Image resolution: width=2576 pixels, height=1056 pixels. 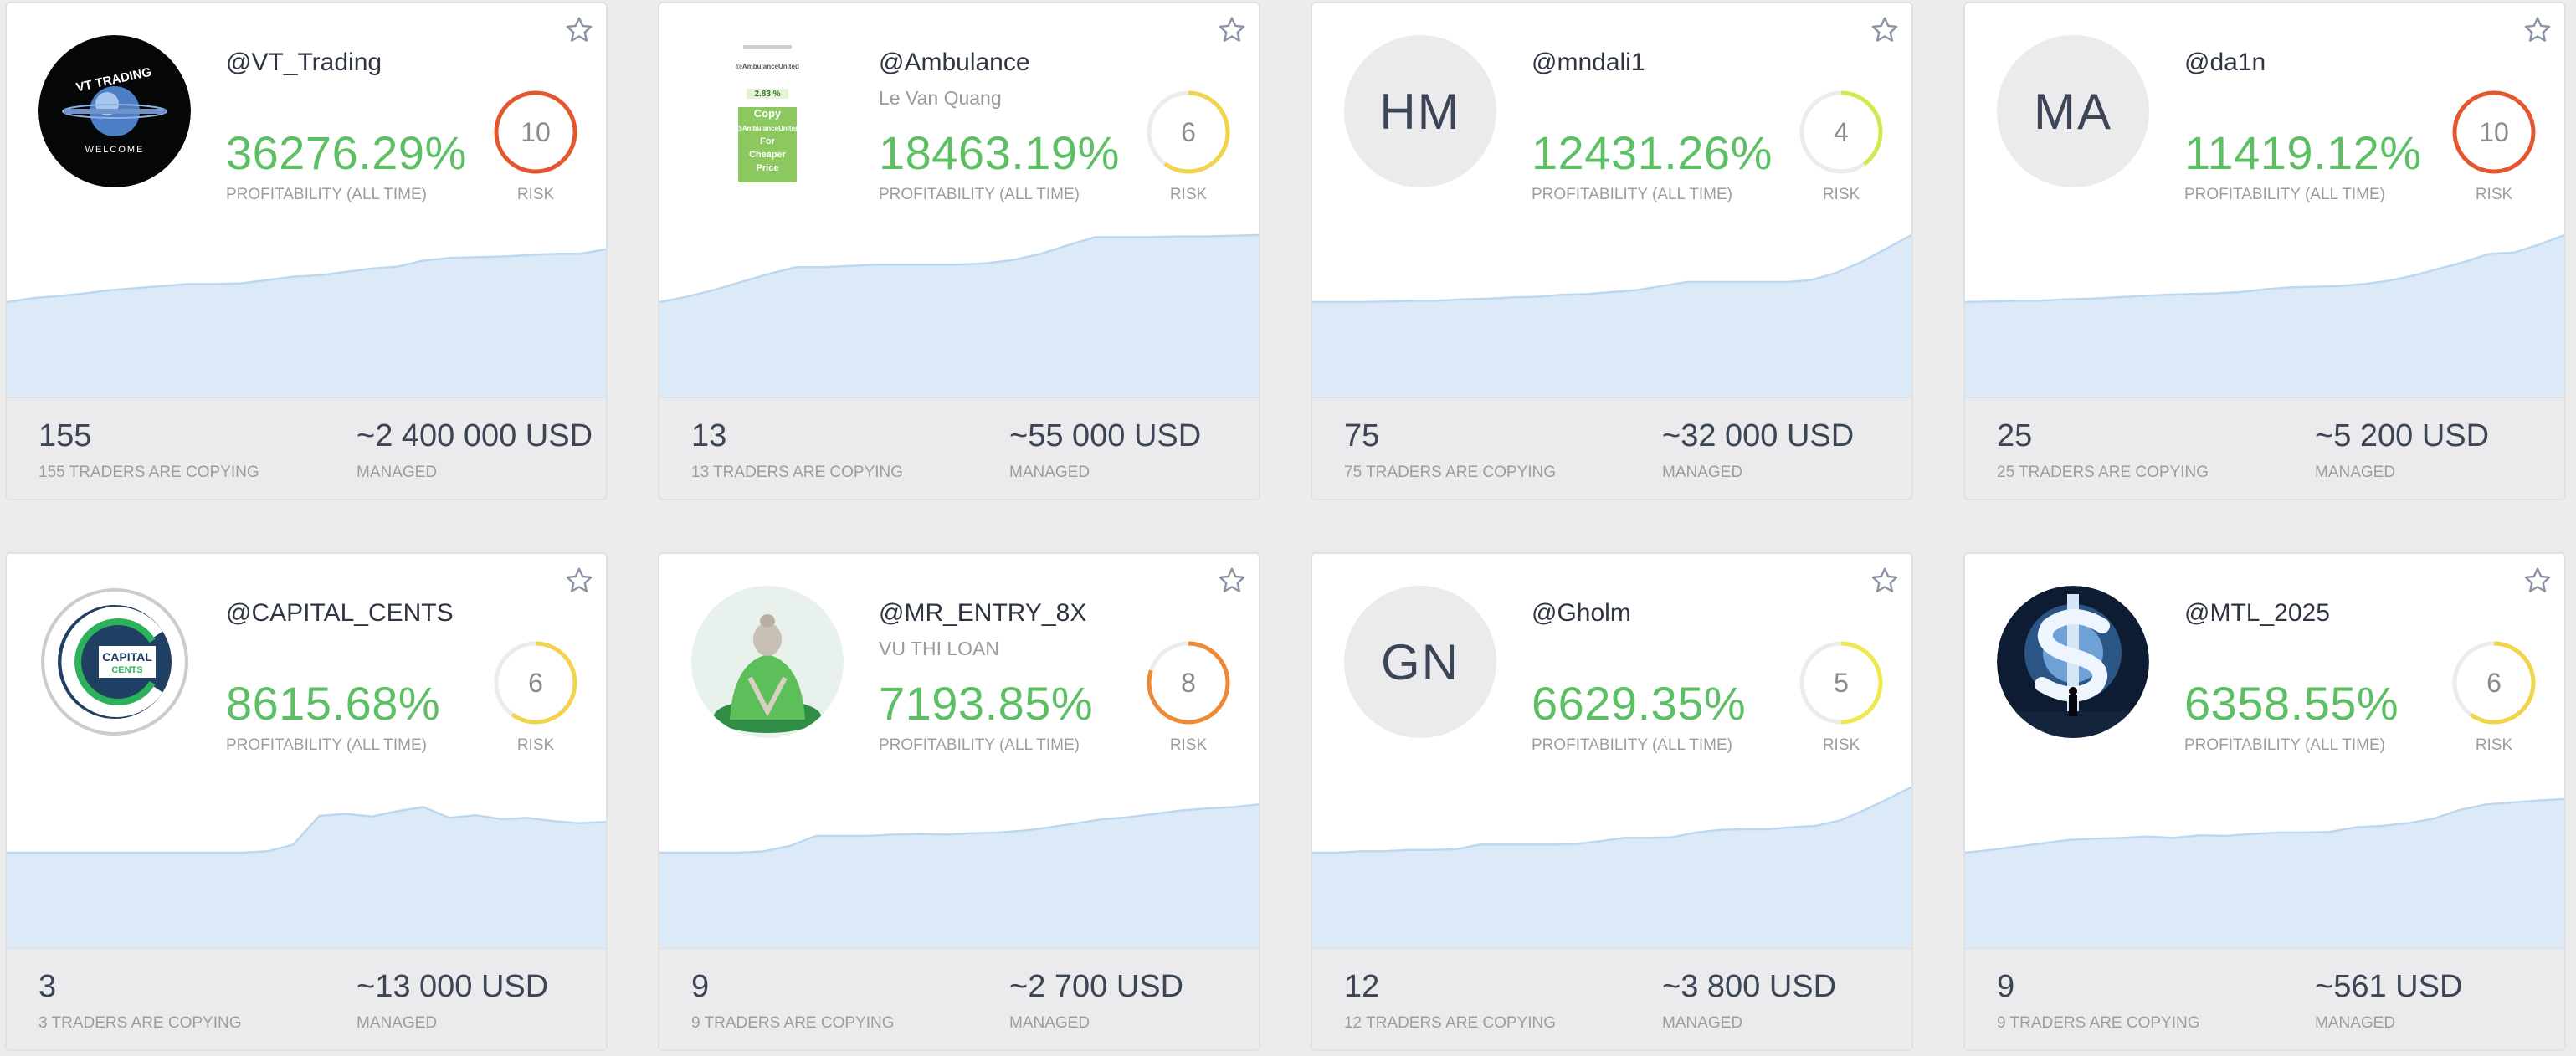 What do you see at coordinates (333, 703) in the screenshot?
I see `profitability-value: 8615.68%` at bounding box center [333, 703].